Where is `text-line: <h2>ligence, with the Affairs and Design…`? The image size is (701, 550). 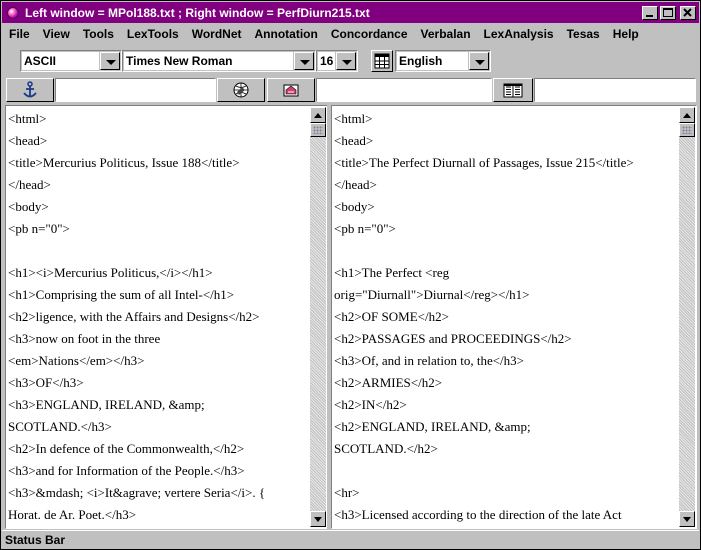
text-line: <h2>ligence, with the Affairs and Design… is located at coordinates (158, 317).